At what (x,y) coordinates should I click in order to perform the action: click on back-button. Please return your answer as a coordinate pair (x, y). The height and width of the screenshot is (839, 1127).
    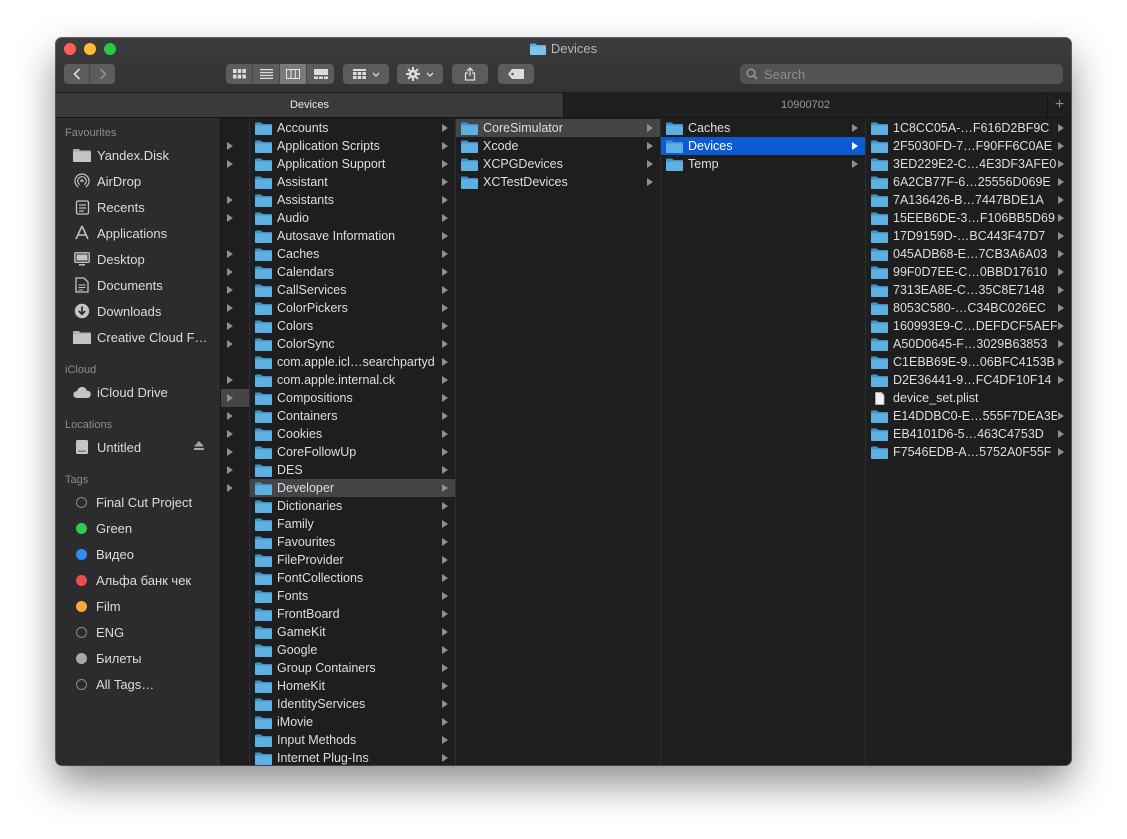
    Looking at the image, I should click on (77, 74).